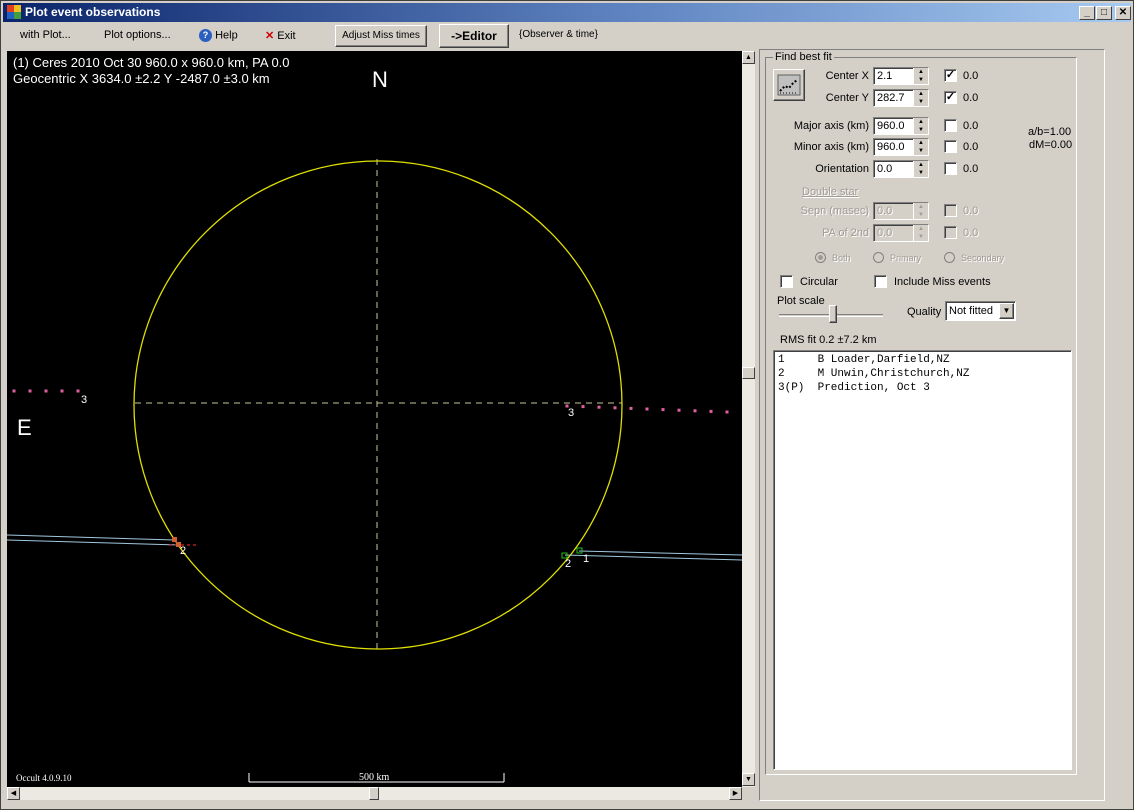 This screenshot has height=810, width=1134. Describe the element at coordinates (842, 169) in the screenshot. I see `orientation-label: Orientation` at that location.